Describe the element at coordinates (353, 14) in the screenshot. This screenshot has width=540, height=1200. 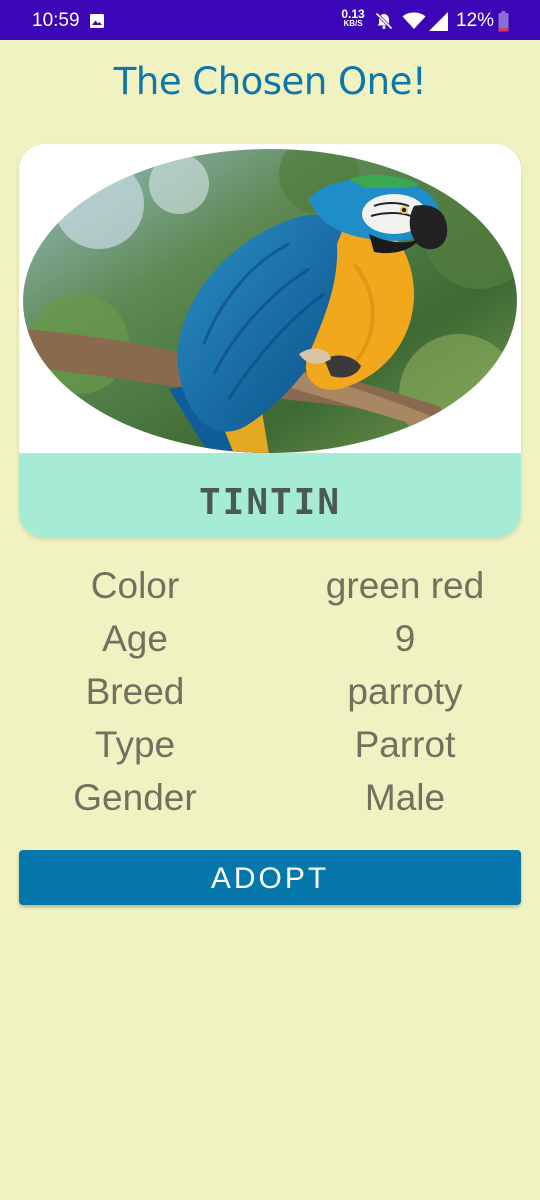
I see `network-speed-value: 0.13` at that location.